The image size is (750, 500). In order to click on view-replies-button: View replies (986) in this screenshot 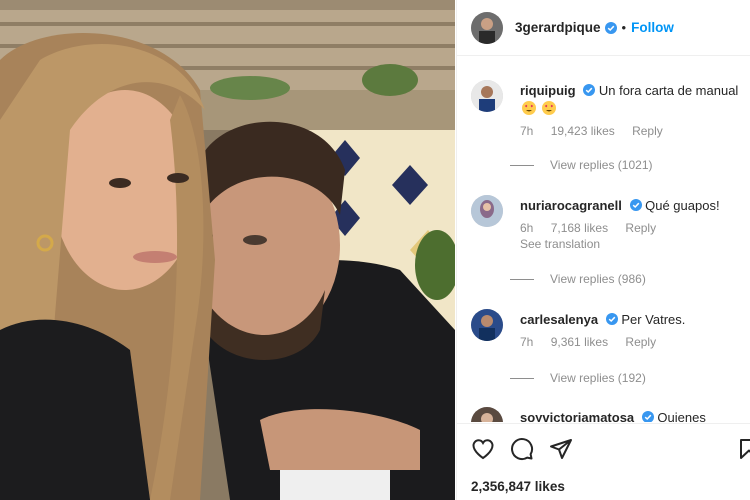, I will do `click(578, 279)`.